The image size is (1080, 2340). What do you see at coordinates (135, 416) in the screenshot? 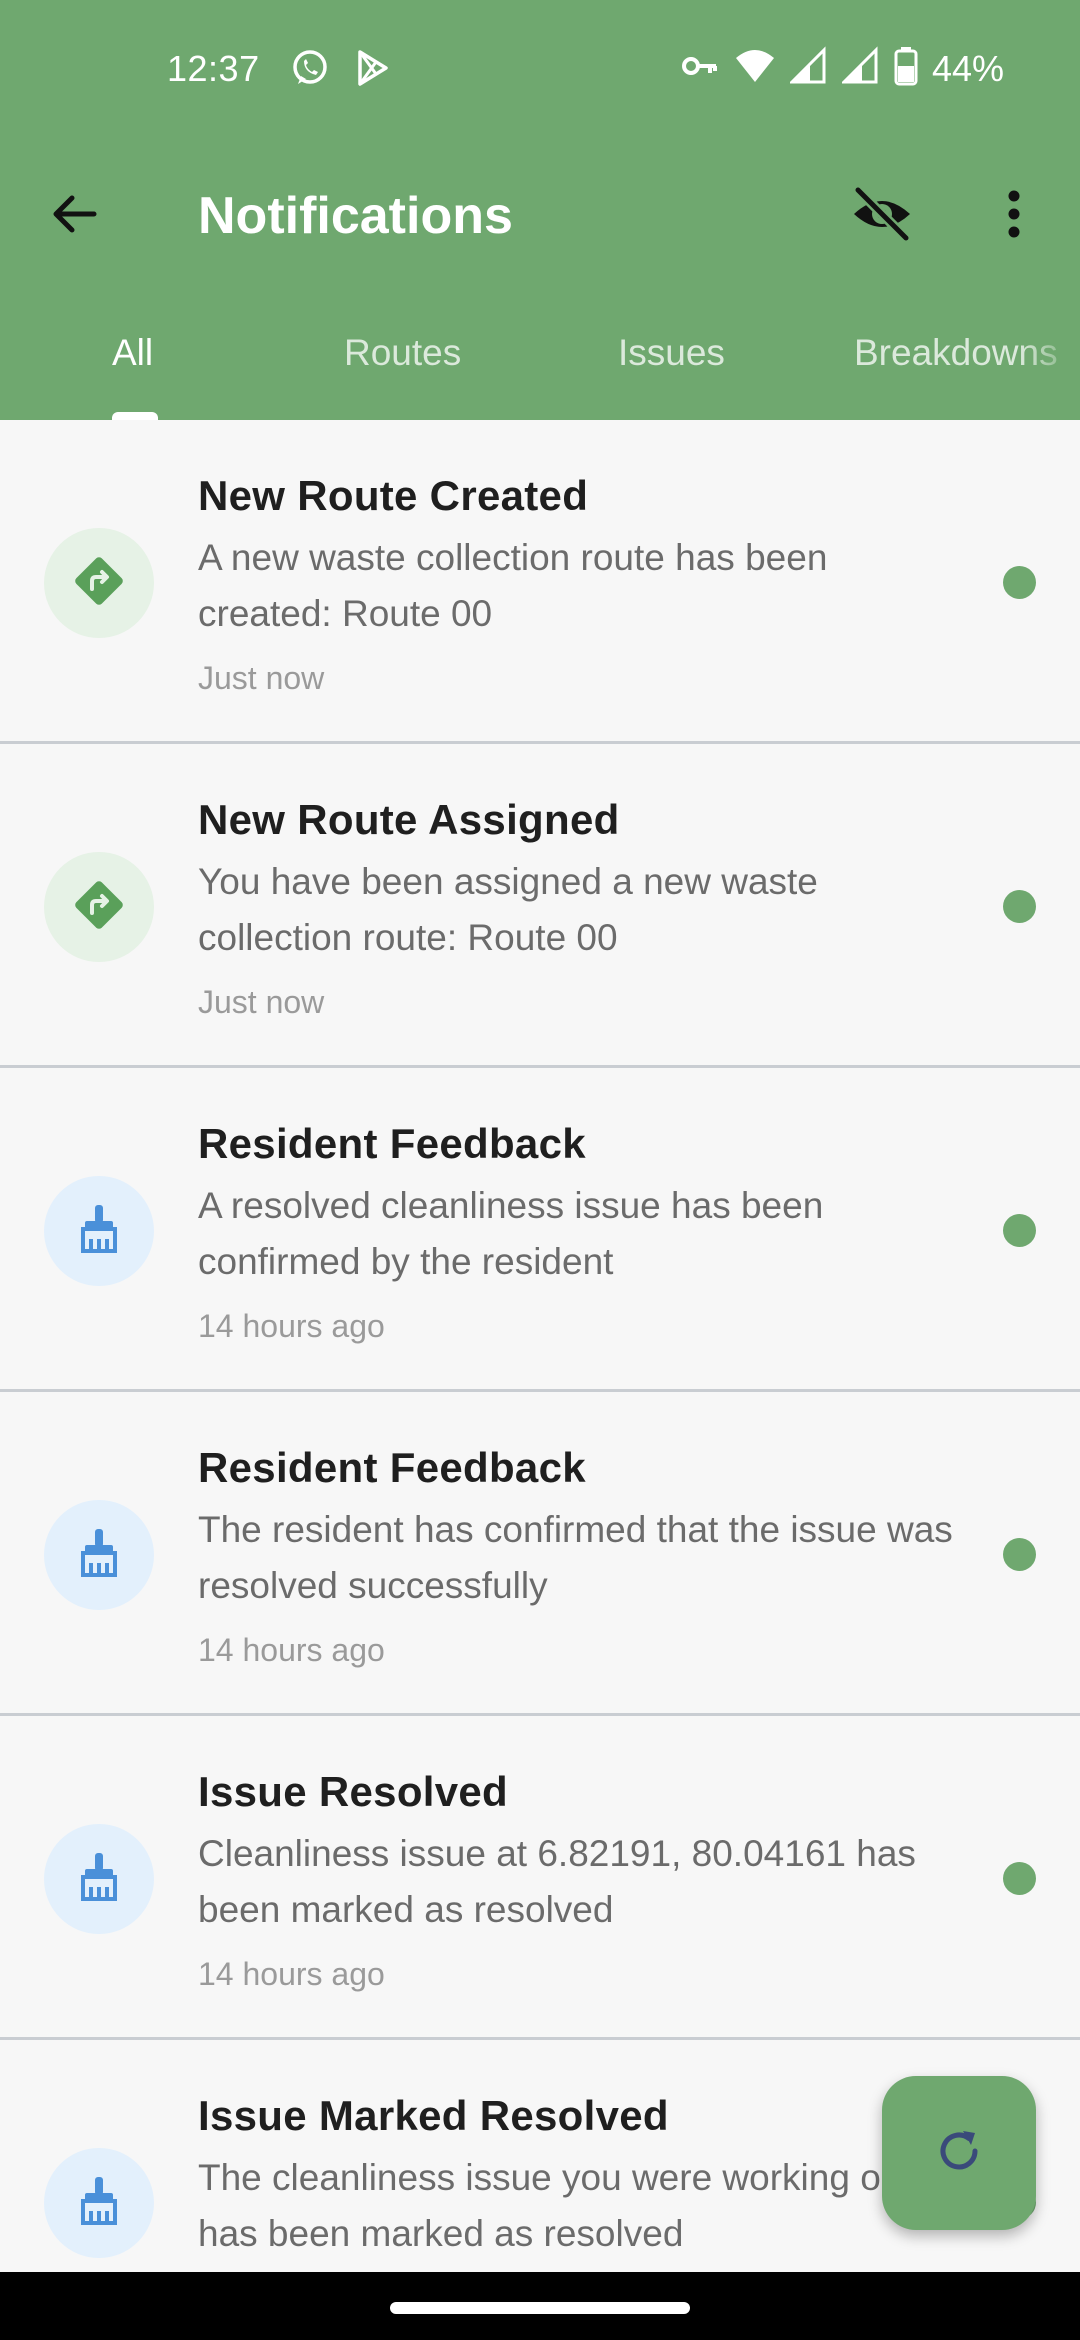
I see `tab-indicator` at bounding box center [135, 416].